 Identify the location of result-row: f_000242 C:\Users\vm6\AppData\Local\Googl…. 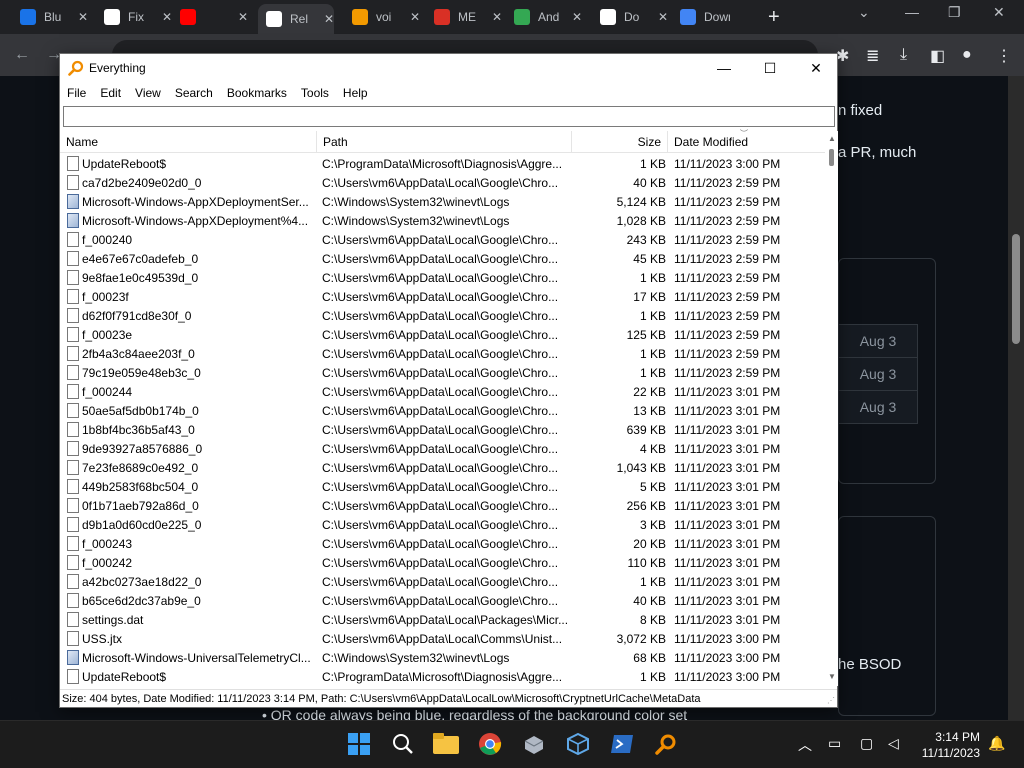
(442, 562).